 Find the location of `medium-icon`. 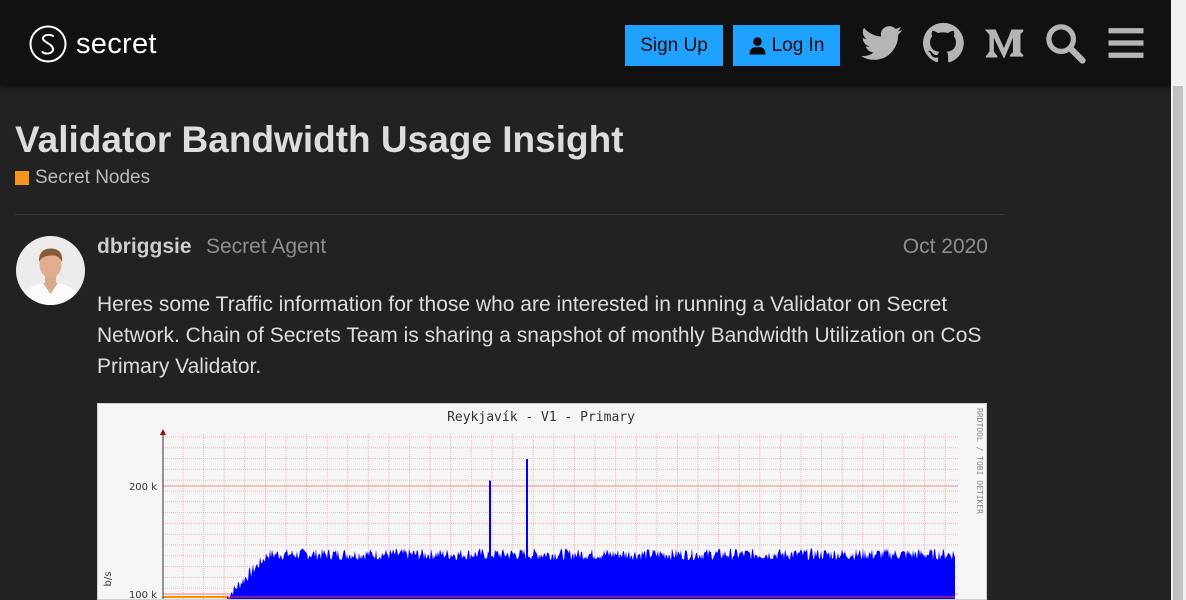

medium-icon is located at coordinates (1004, 43).